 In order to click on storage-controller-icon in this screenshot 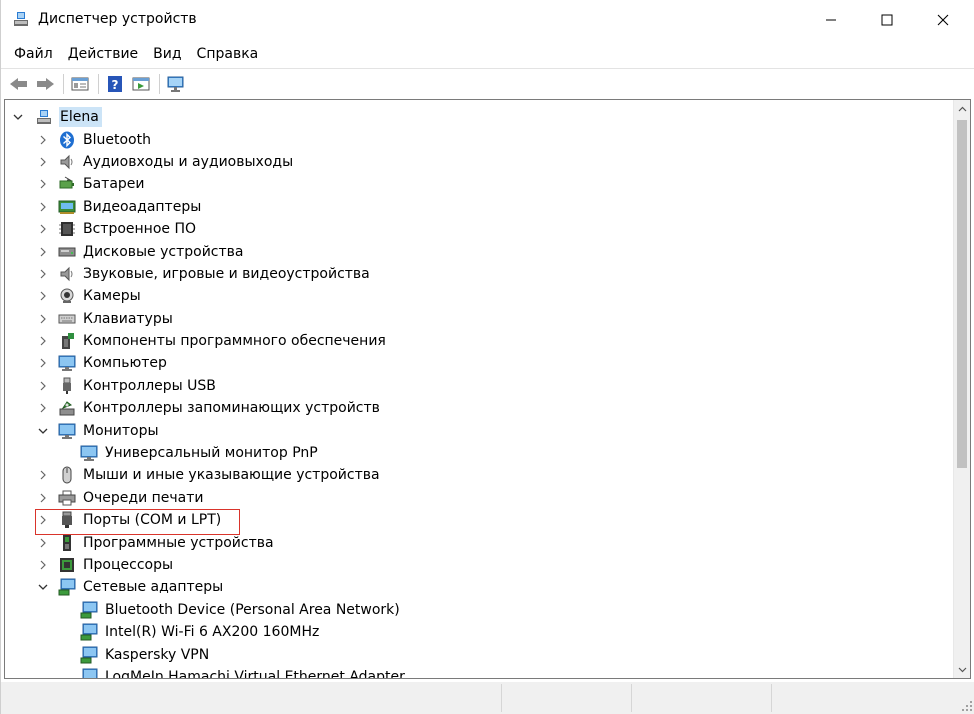, I will do `click(67, 408)`.